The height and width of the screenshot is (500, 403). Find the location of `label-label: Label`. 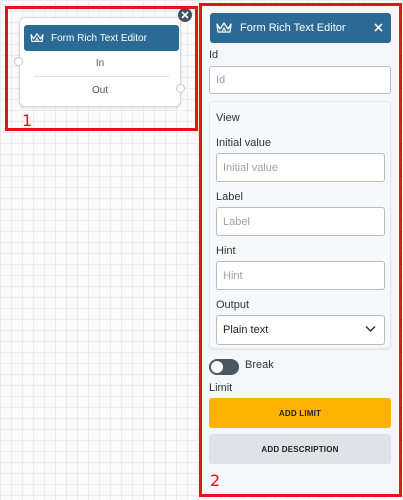

label-label: Label is located at coordinates (229, 197).